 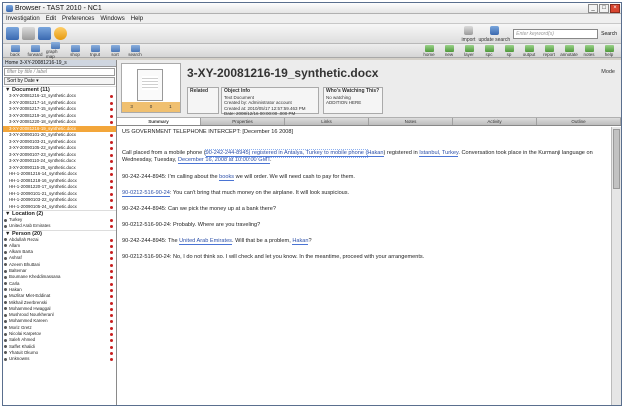 What do you see at coordinates (312, 8) in the screenshot?
I see `title-bar: Browser - TAST 2010 - NC1 _ □ ×` at bounding box center [312, 8].